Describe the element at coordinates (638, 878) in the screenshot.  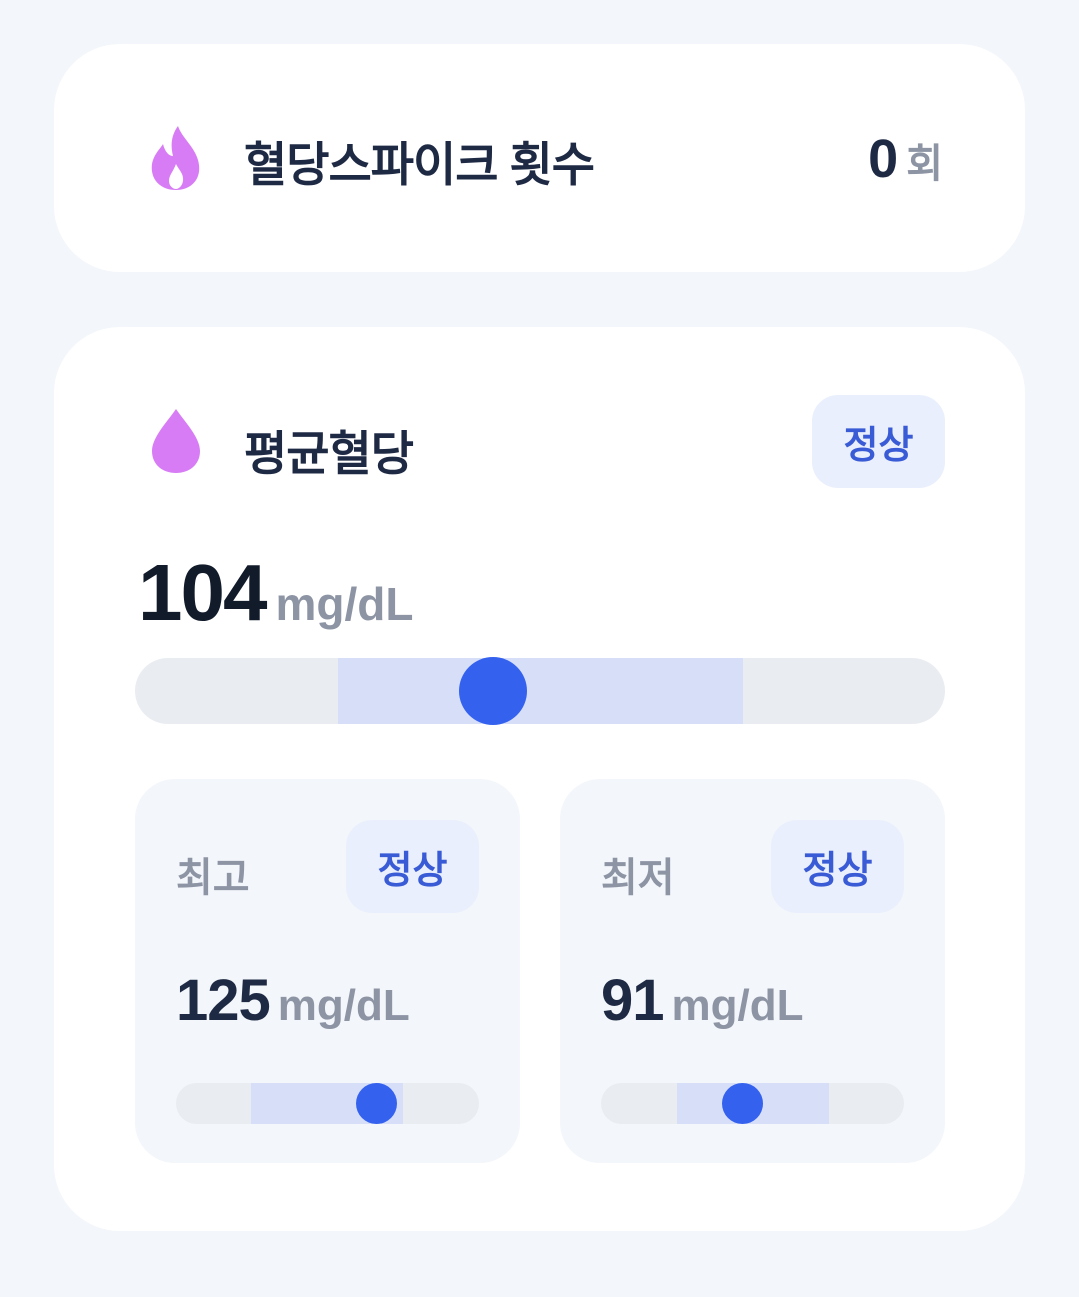
I see `min-glucose-label: 최저` at that location.